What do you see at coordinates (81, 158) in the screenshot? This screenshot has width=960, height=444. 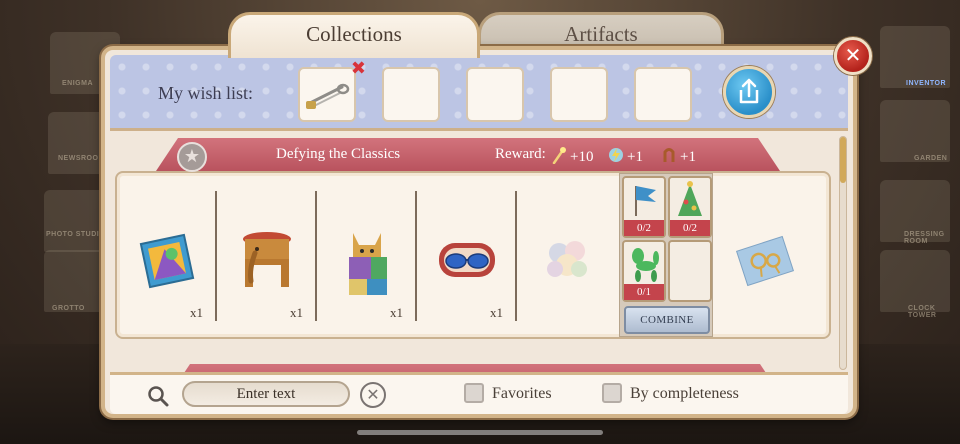 I see `background-label-newsroom: NEWSROOM` at bounding box center [81, 158].